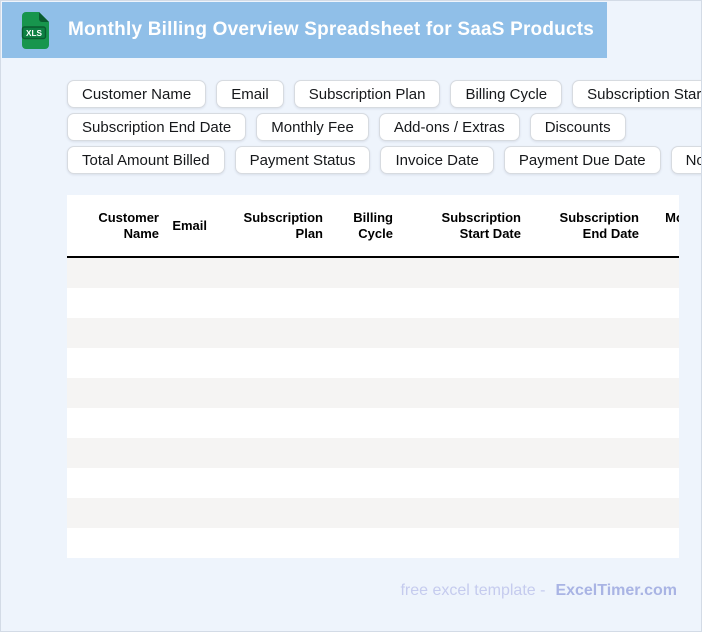 This screenshot has width=702, height=632. Describe the element at coordinates (137, 94) in the screenshot. I see `field-chip: Customer Name` at that location.